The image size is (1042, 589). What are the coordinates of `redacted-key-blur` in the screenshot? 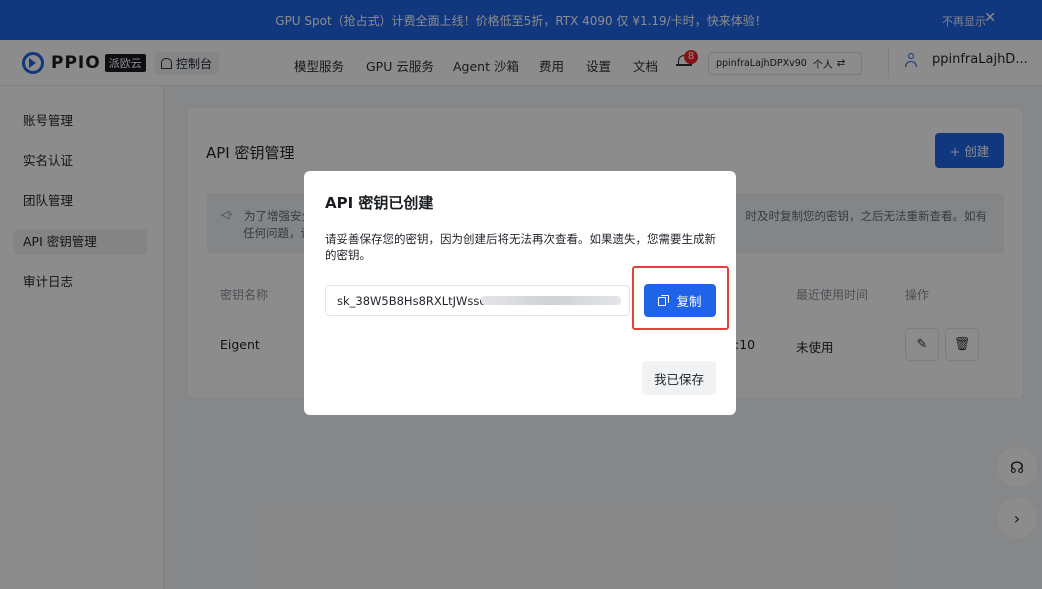 It's located at (551, 300).